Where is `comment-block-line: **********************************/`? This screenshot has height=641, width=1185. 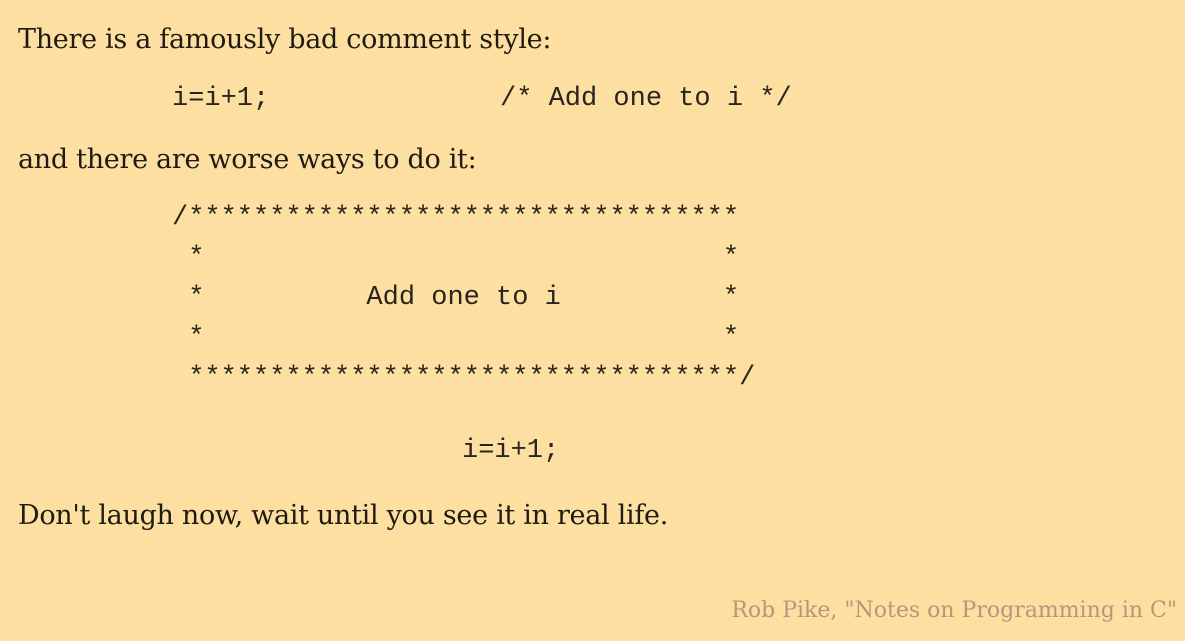 comment-block-line: **********************************/ is located at coordinates (464, 378).